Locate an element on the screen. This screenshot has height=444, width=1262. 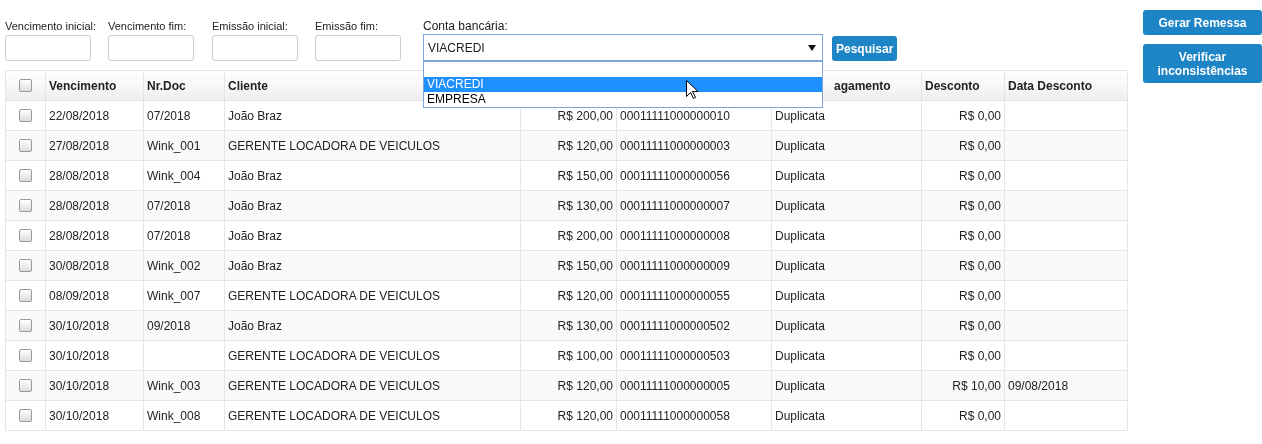
caret-icon is located at coordinates (812, 47).